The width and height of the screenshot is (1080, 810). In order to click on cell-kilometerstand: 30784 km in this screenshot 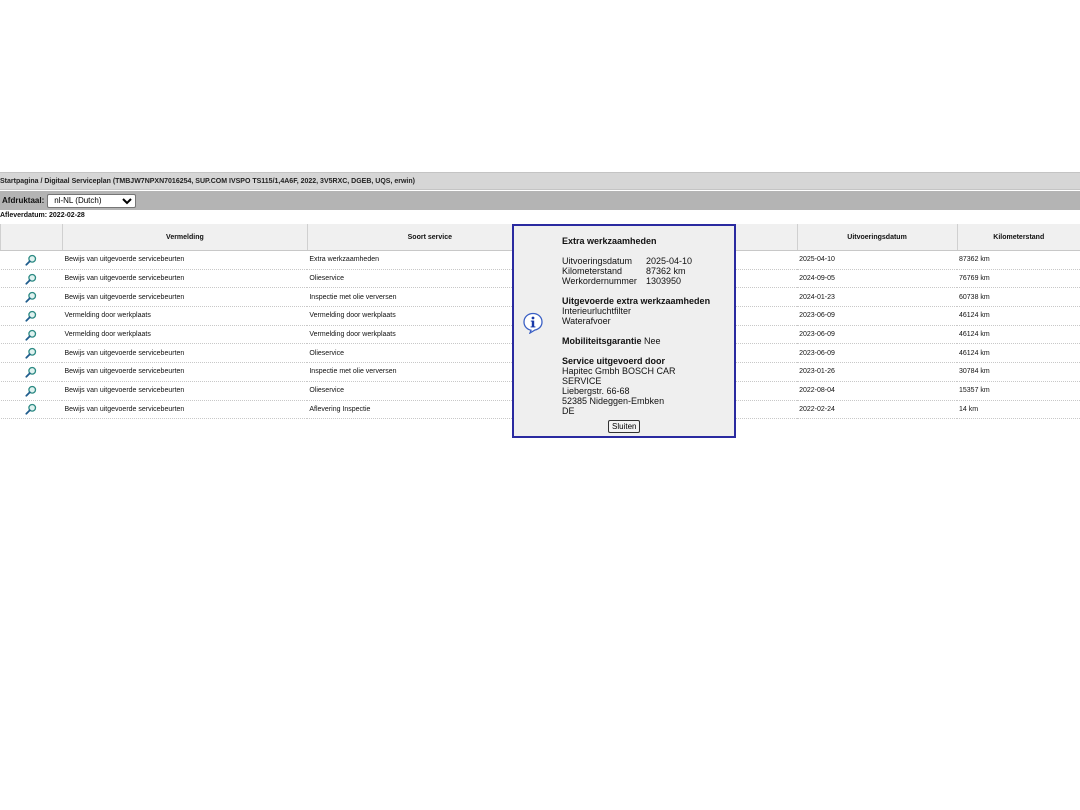, I will do `click(1018, 372)`.